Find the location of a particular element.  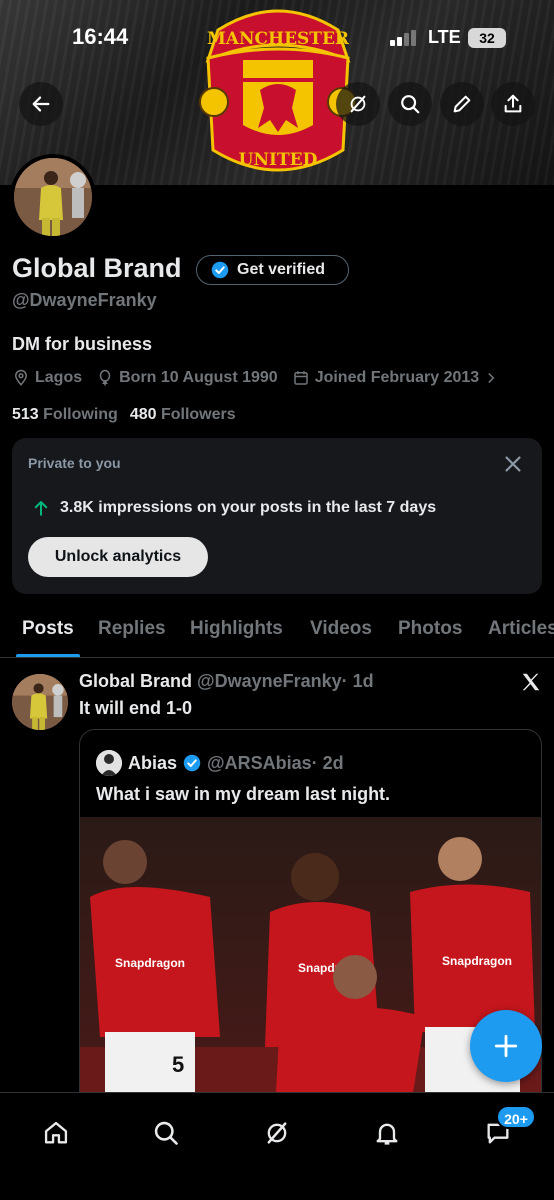

joined-item: Joined February 2013 is located at coordinates (395, 378).